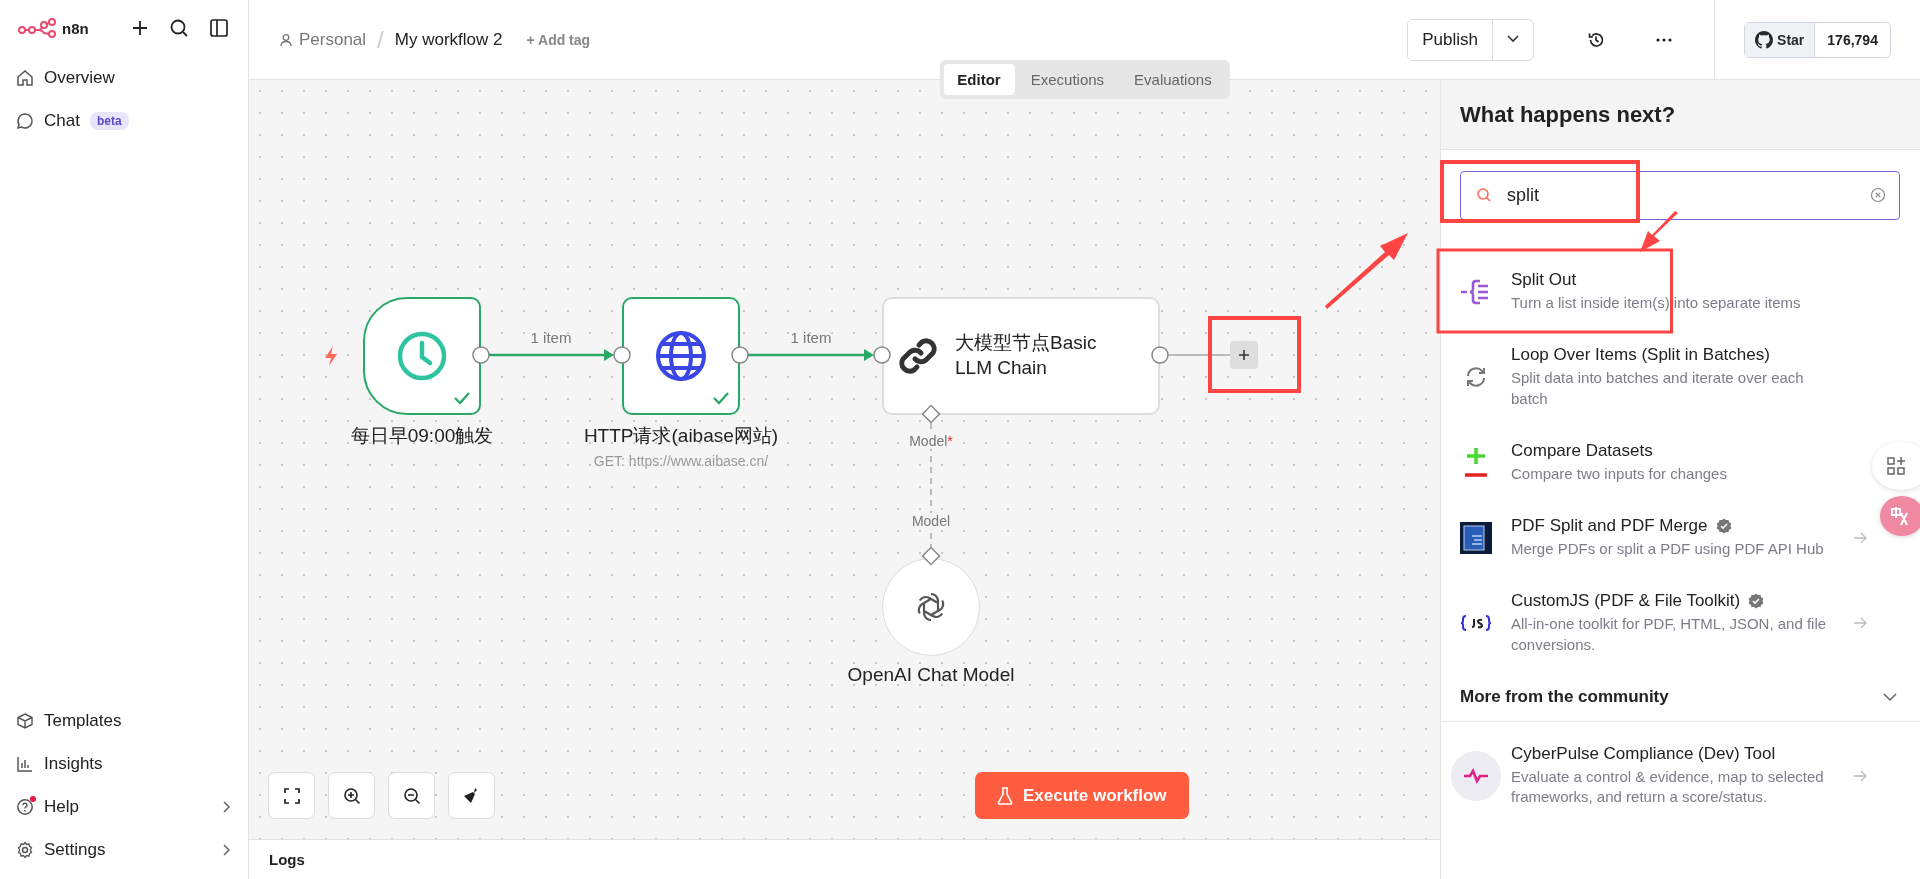 This screenshot has width=1920, height=879. I want to click on http-node, so click(681, 356).